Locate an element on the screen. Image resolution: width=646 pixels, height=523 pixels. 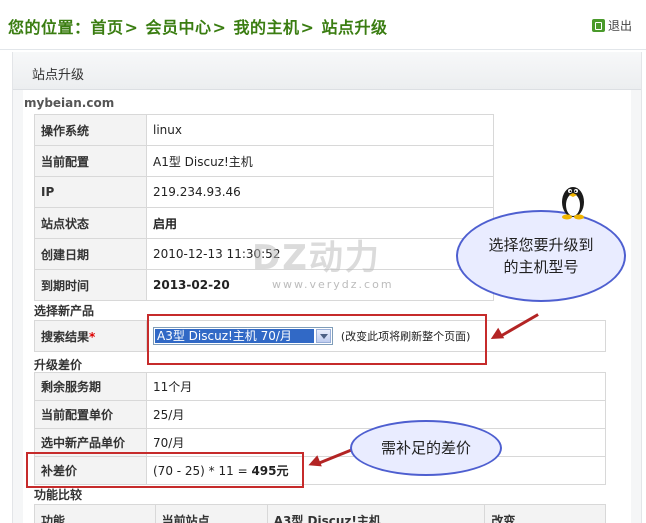
current-unit-price-label: 当前配置单价 is located at coordinates (90, 414).